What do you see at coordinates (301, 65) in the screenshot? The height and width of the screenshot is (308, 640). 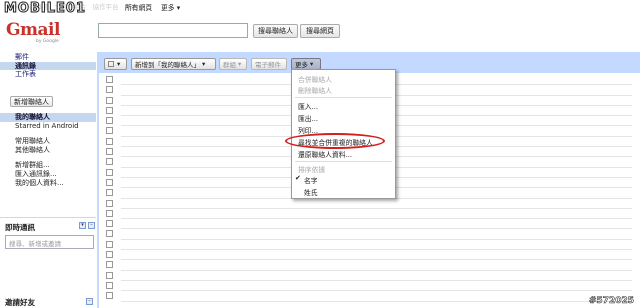 I see `more-label: 更多` at bounding box center [301, 65].